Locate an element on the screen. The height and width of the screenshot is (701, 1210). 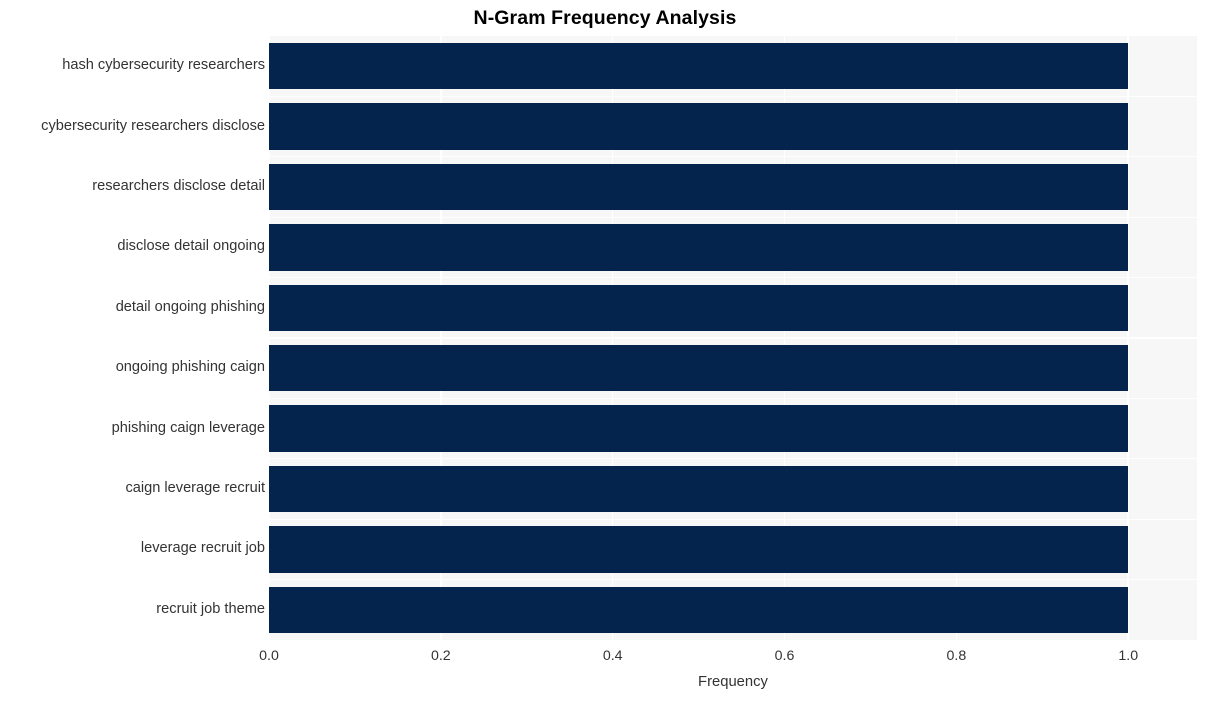
y-tick-label: ongoing phishing caign is located at coordinates (190, 367).